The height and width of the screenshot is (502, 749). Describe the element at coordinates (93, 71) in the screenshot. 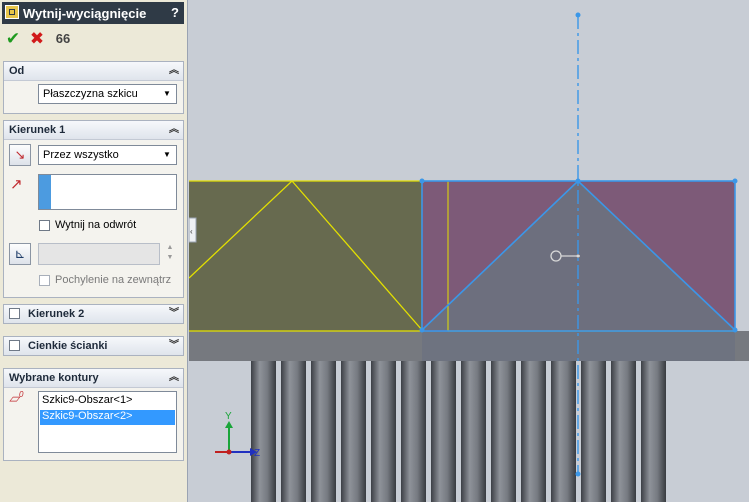

I see `section-od-header: Od ︽` at that location.